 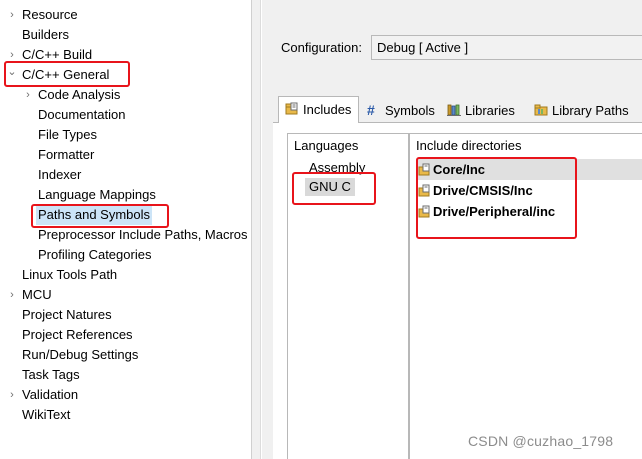 What do you see at coordinates (51, 374) in the screenshot?
I see `tree-item-label: Task Tags` at bounding box center [51, 374].